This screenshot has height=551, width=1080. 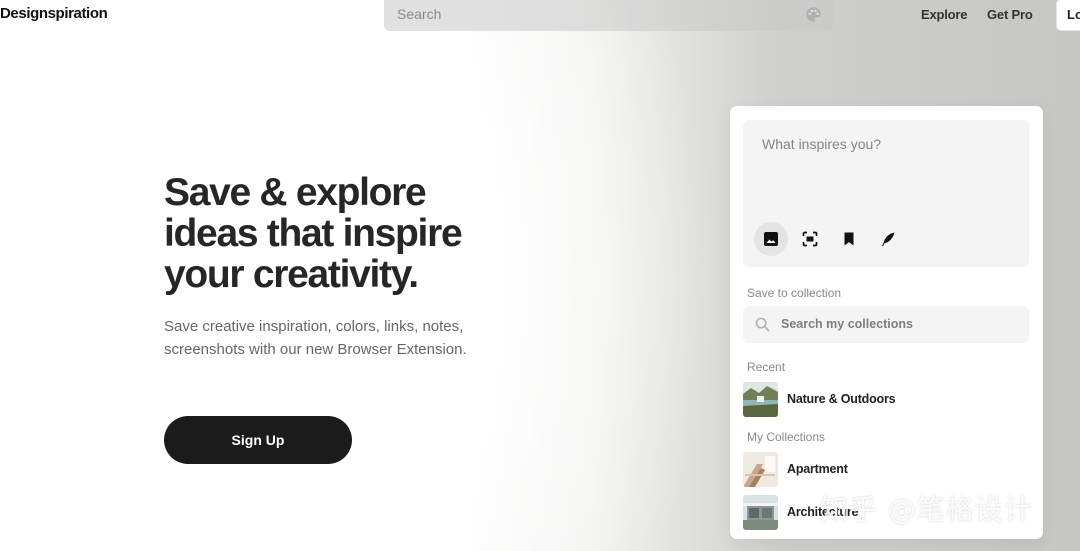 I want to click on collection-name: Apartment, so click(x=817, y=469).